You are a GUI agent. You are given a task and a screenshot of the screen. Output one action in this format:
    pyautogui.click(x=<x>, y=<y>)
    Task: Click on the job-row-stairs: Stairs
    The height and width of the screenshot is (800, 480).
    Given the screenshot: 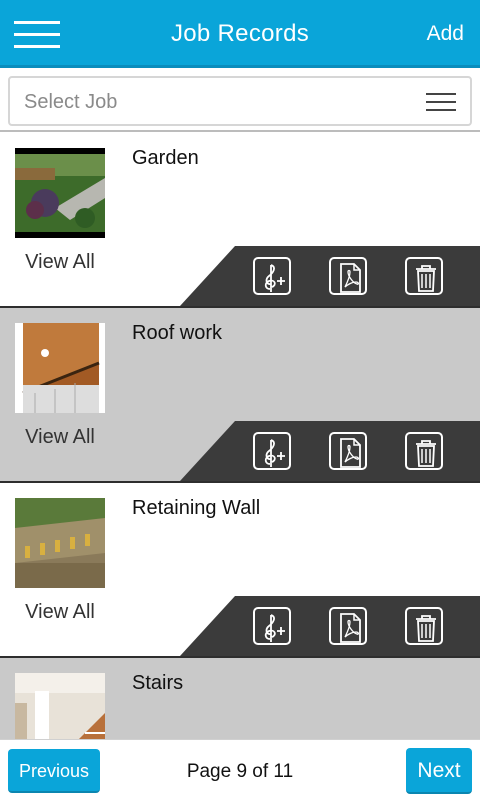 What is the action you would take?
    pyautogui.click(x=240, y=698)
    